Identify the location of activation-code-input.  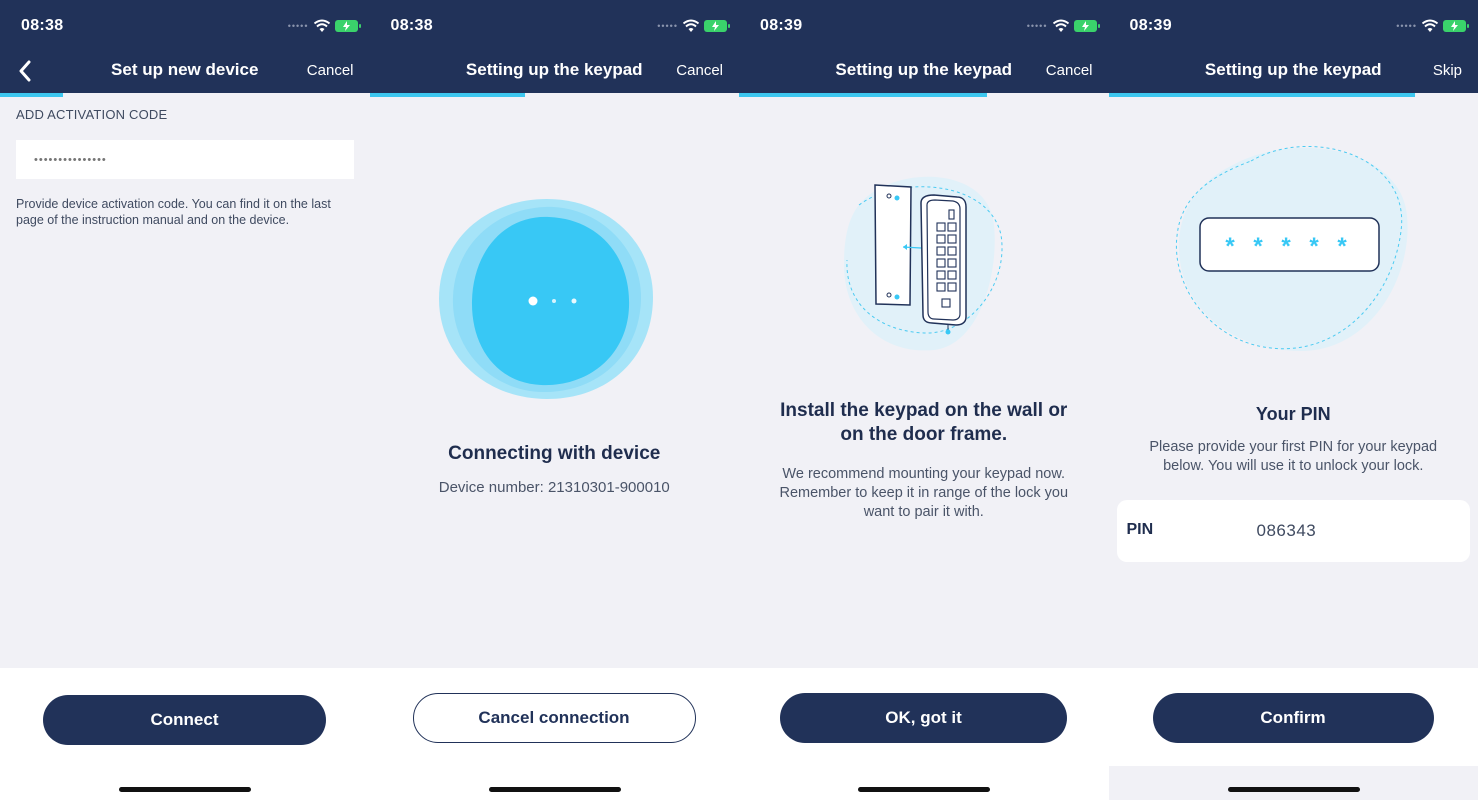
(185, 159).